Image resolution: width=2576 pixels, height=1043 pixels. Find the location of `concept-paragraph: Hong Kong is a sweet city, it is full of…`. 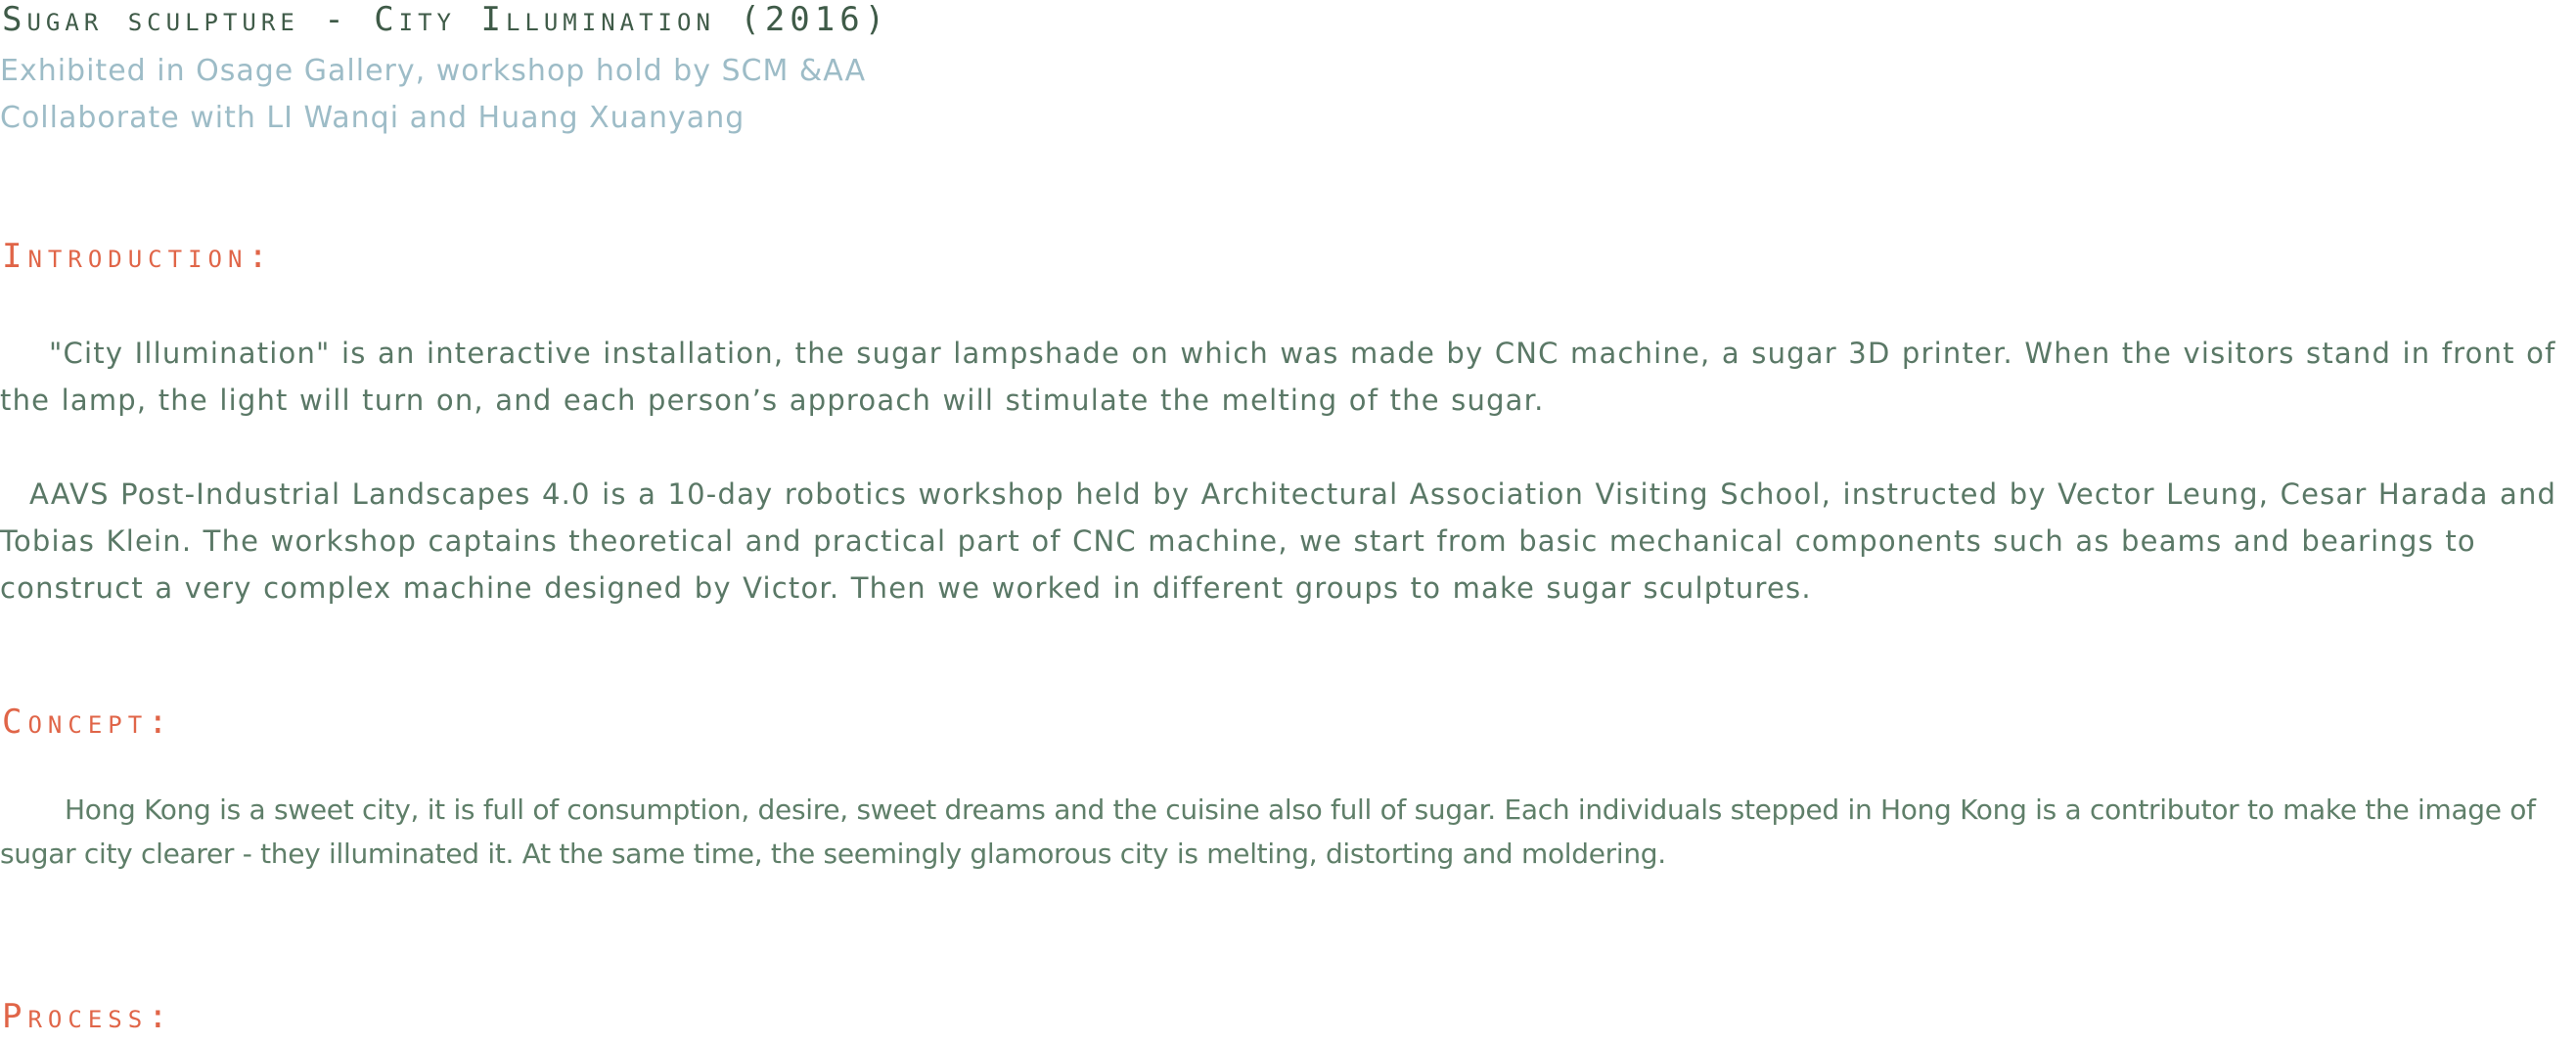

concept-paragraph: Hong Kong is a sweet city, it is full of… is located at coordinates (1288, 832).